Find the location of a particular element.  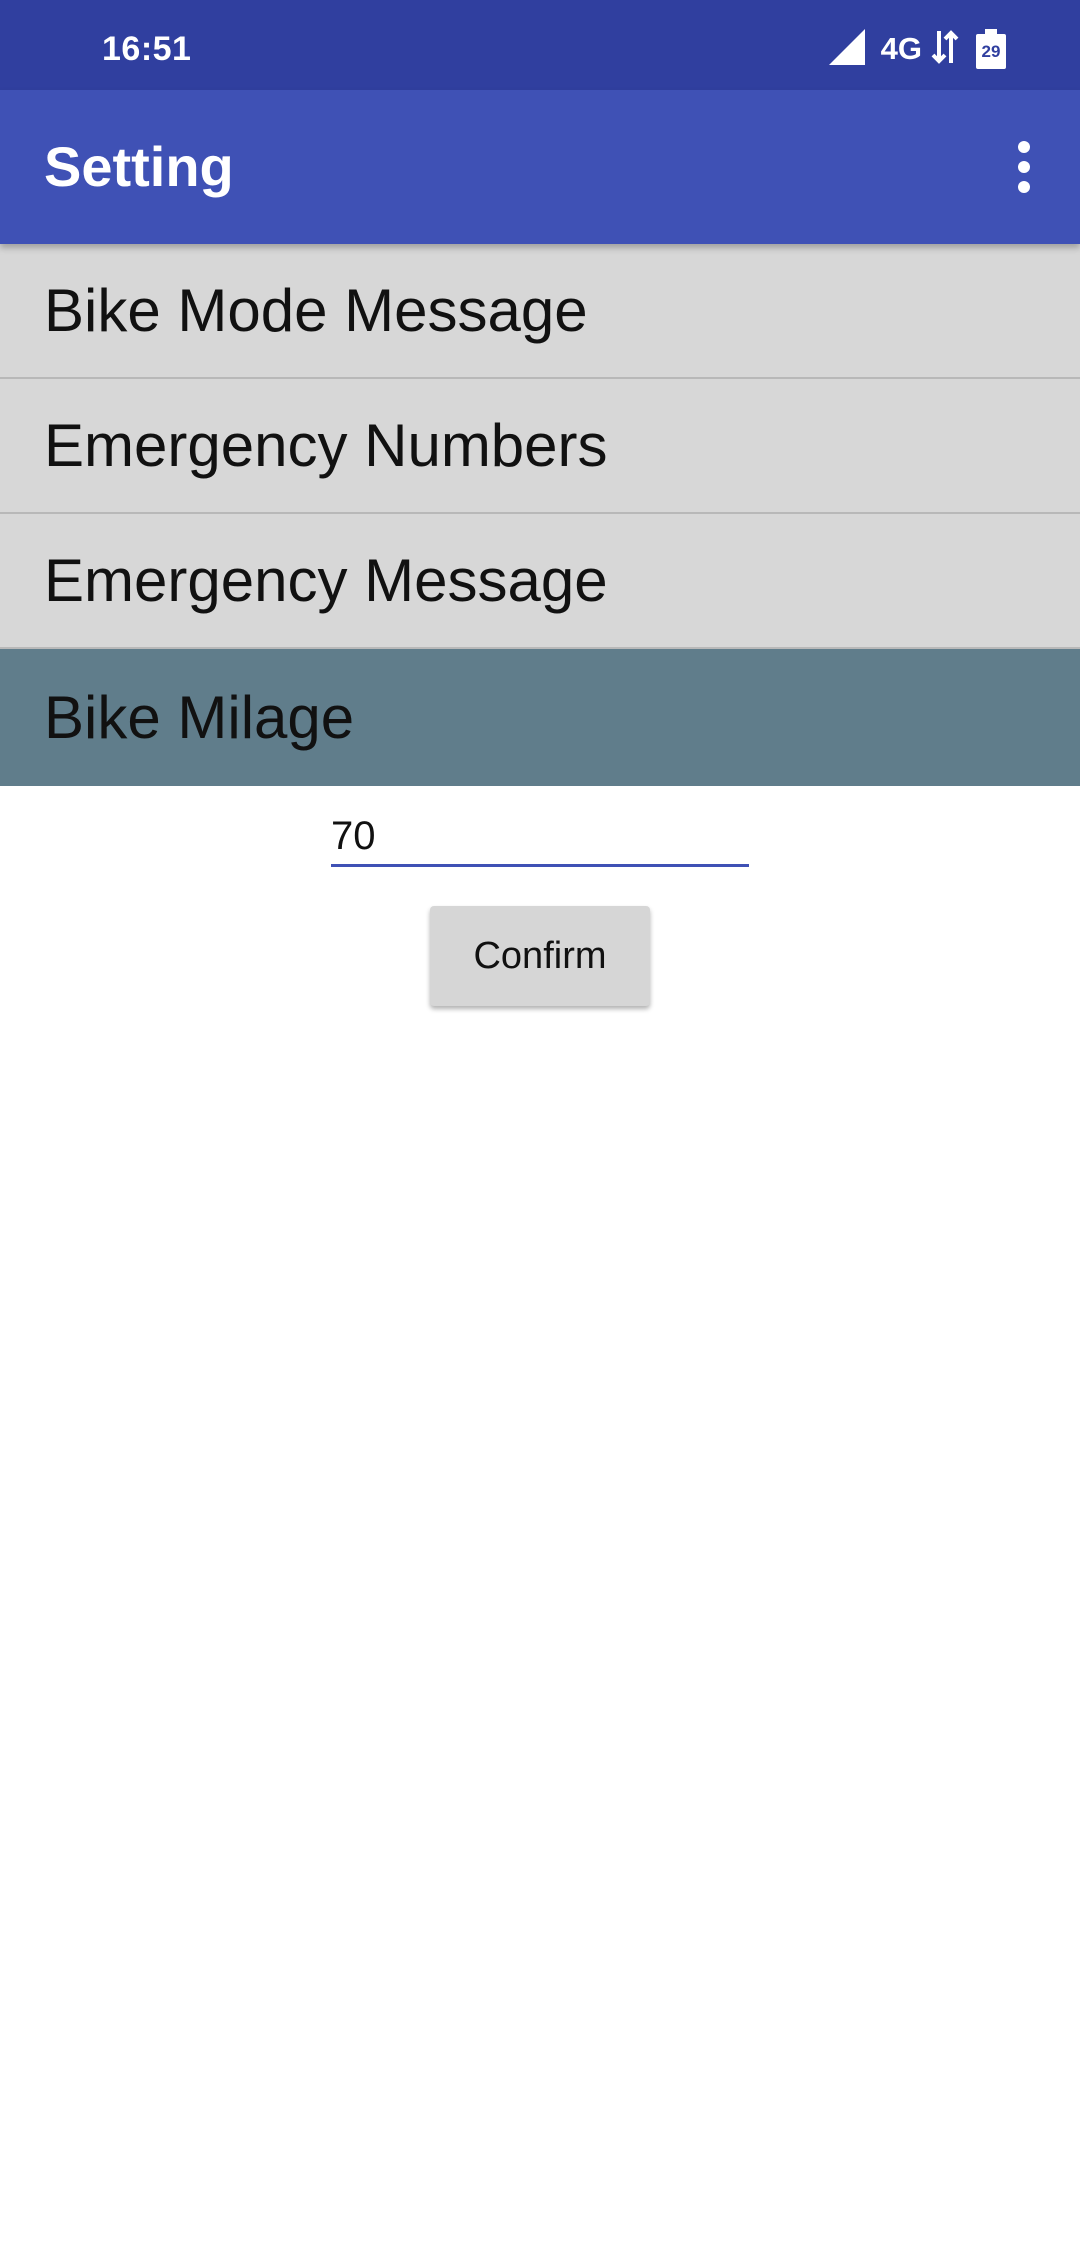

signal-icon is located at coordinates (847, 49).